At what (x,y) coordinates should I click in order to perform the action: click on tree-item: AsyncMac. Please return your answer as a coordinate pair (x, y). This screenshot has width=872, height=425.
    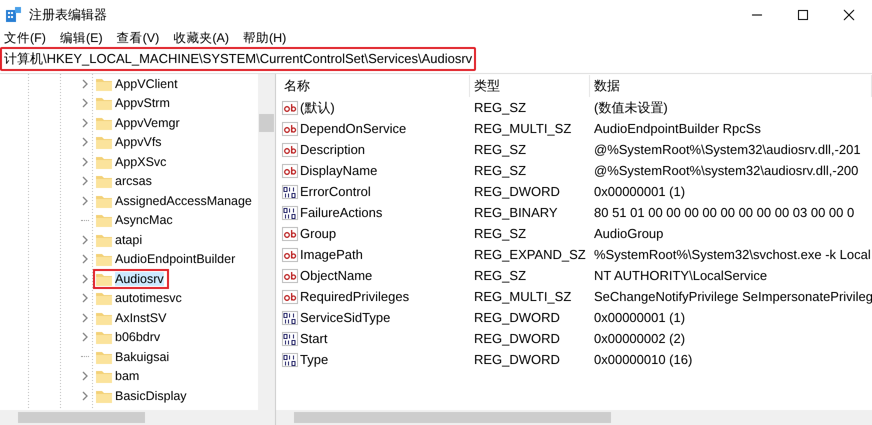
    Looking at the image, I should click on (135, 220).